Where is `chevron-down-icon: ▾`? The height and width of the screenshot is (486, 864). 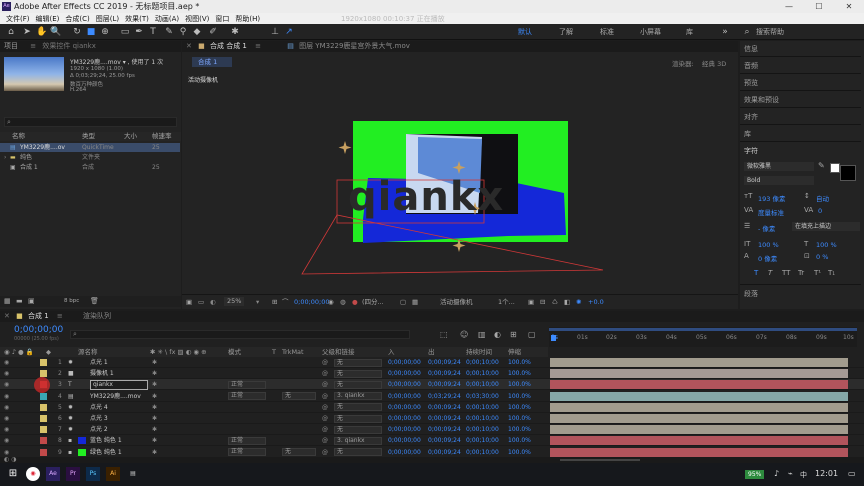
chevron-down-icon: ▾ is located at coordinates (257, 302).